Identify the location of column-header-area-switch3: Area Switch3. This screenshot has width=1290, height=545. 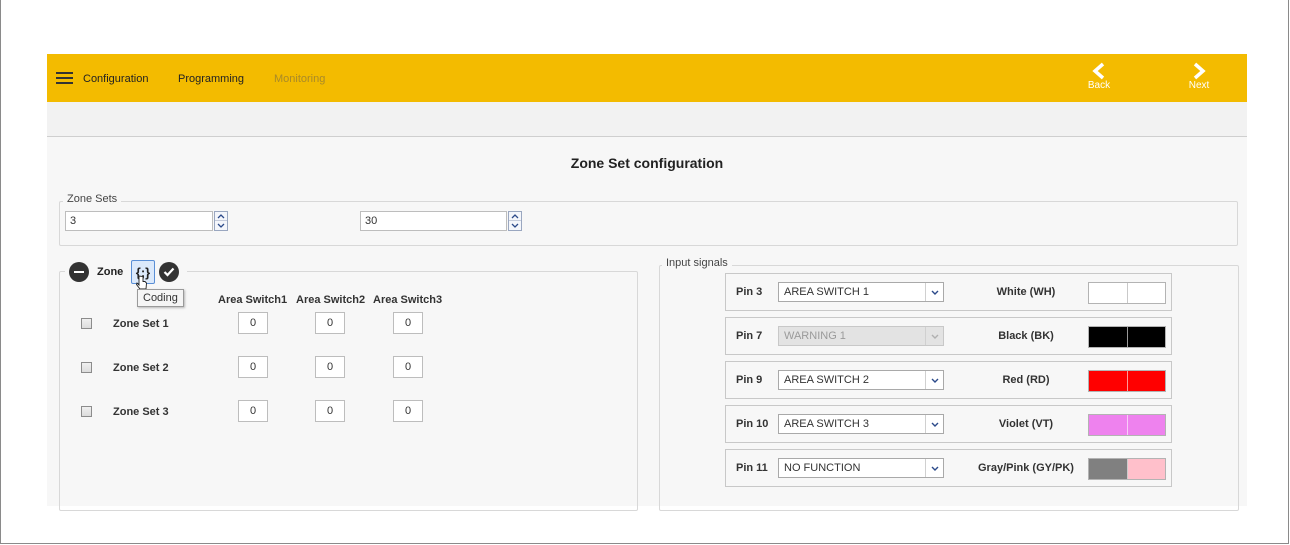
(408, 300).